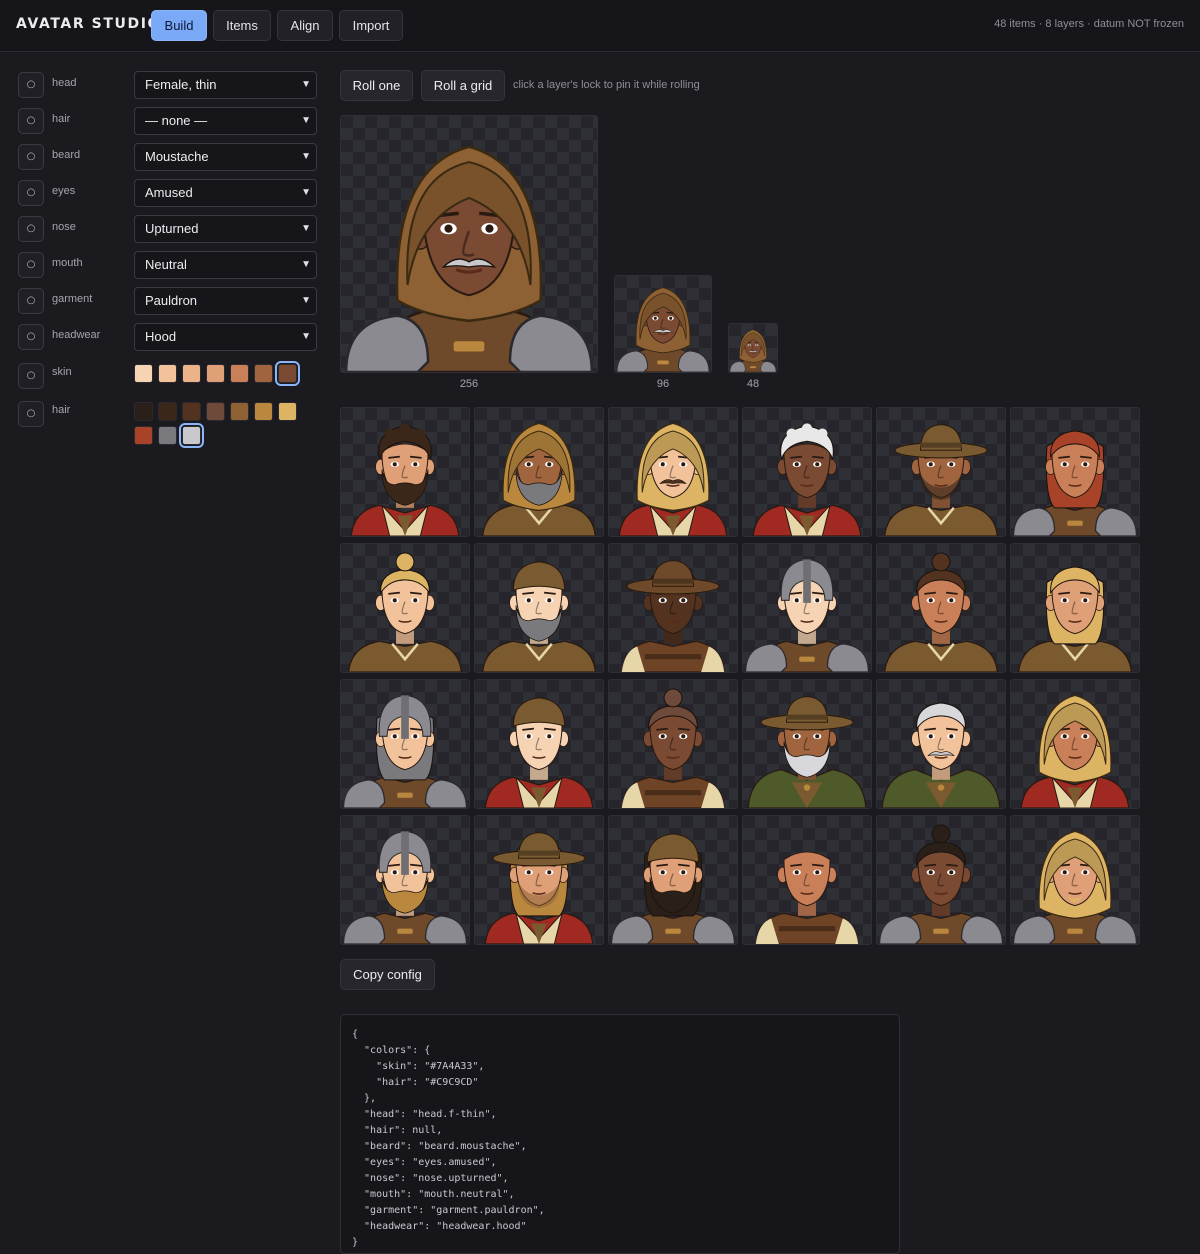 The image size is (1200, 1254). I want to click on layer-label: skin, so click(62, 372).